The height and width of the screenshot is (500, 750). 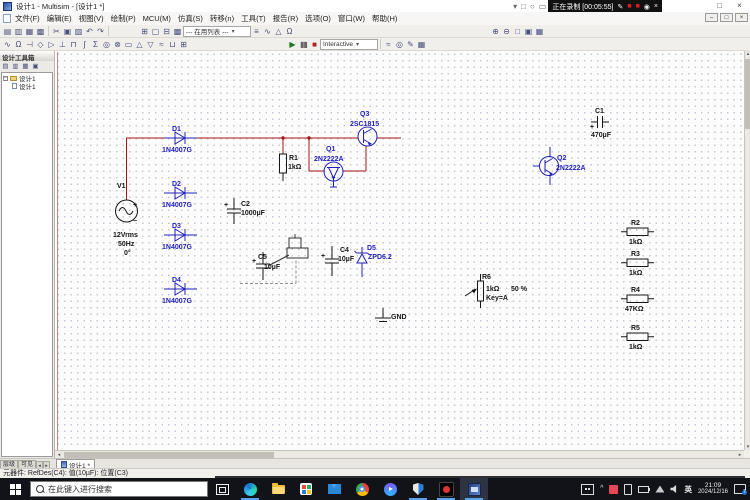 What do you see at coordinates (349, 44) in the screenshot?
I see `simulation-mode-combo: Interactive ▾` at bounding box center [349, 44].